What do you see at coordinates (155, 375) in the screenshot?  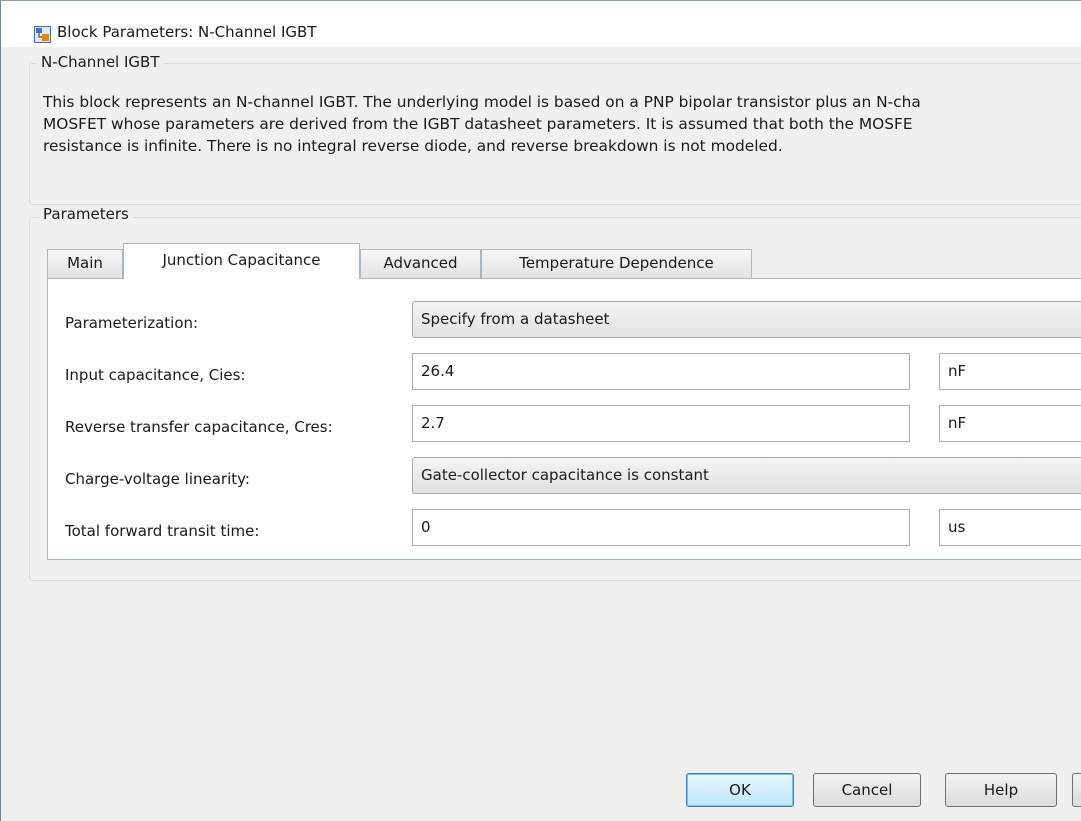 I see `input-capacitance-label: Input capacitance, Cies:` at bounding box center [155, 375].